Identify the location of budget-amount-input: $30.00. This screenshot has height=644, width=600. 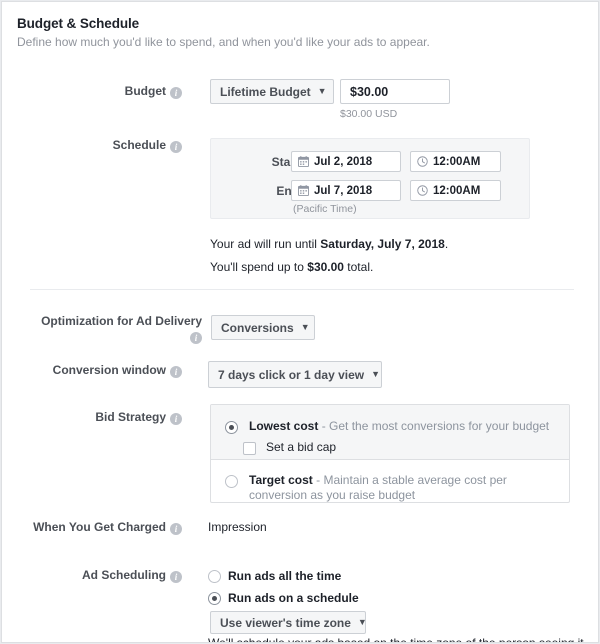
(395, 91).